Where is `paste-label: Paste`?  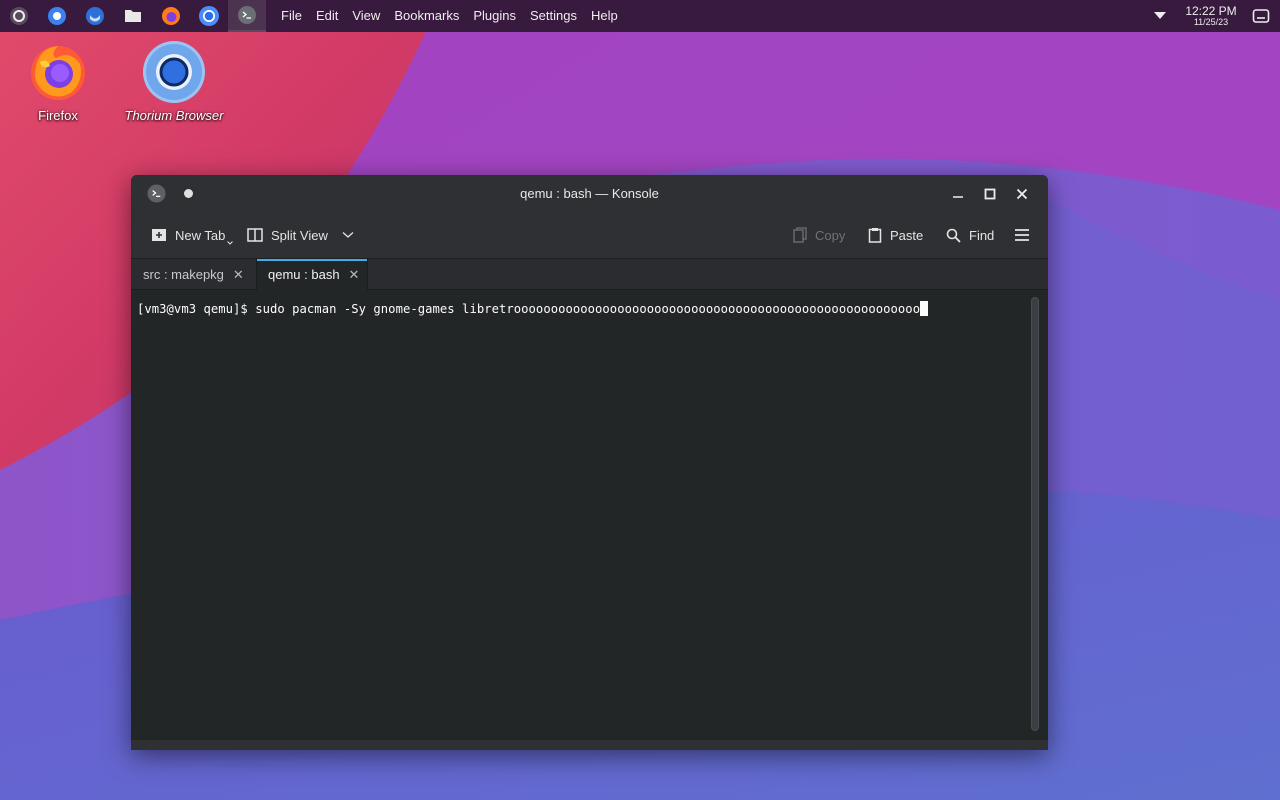 paste-label: Paste is located at coordinates (907, 235).